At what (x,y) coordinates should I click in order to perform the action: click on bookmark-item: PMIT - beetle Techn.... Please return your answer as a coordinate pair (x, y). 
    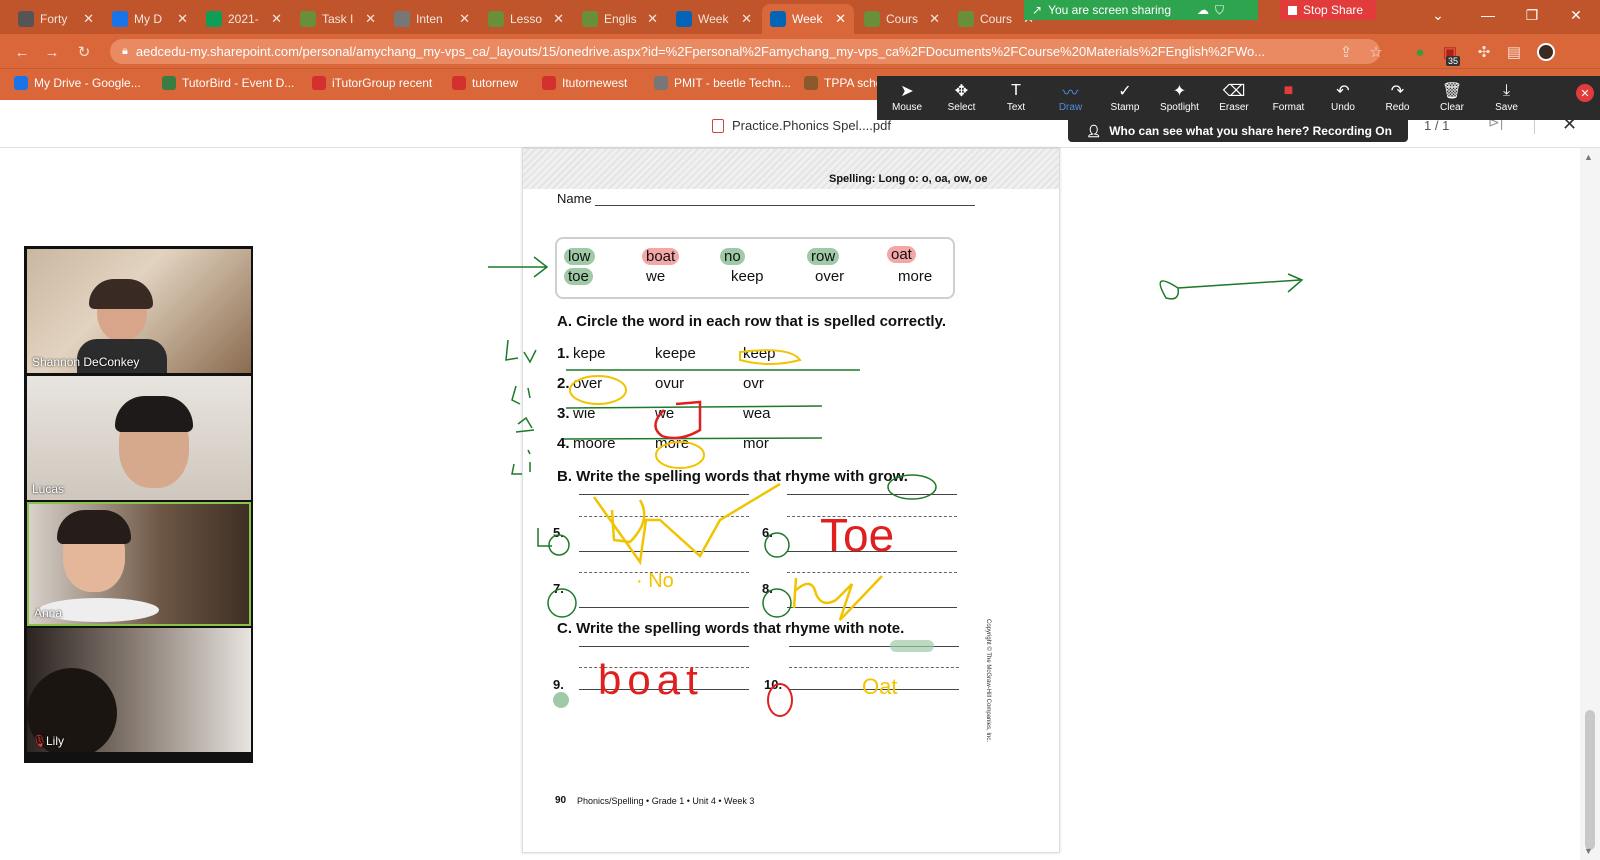
    Looking at the image, I should click on (722, 83).